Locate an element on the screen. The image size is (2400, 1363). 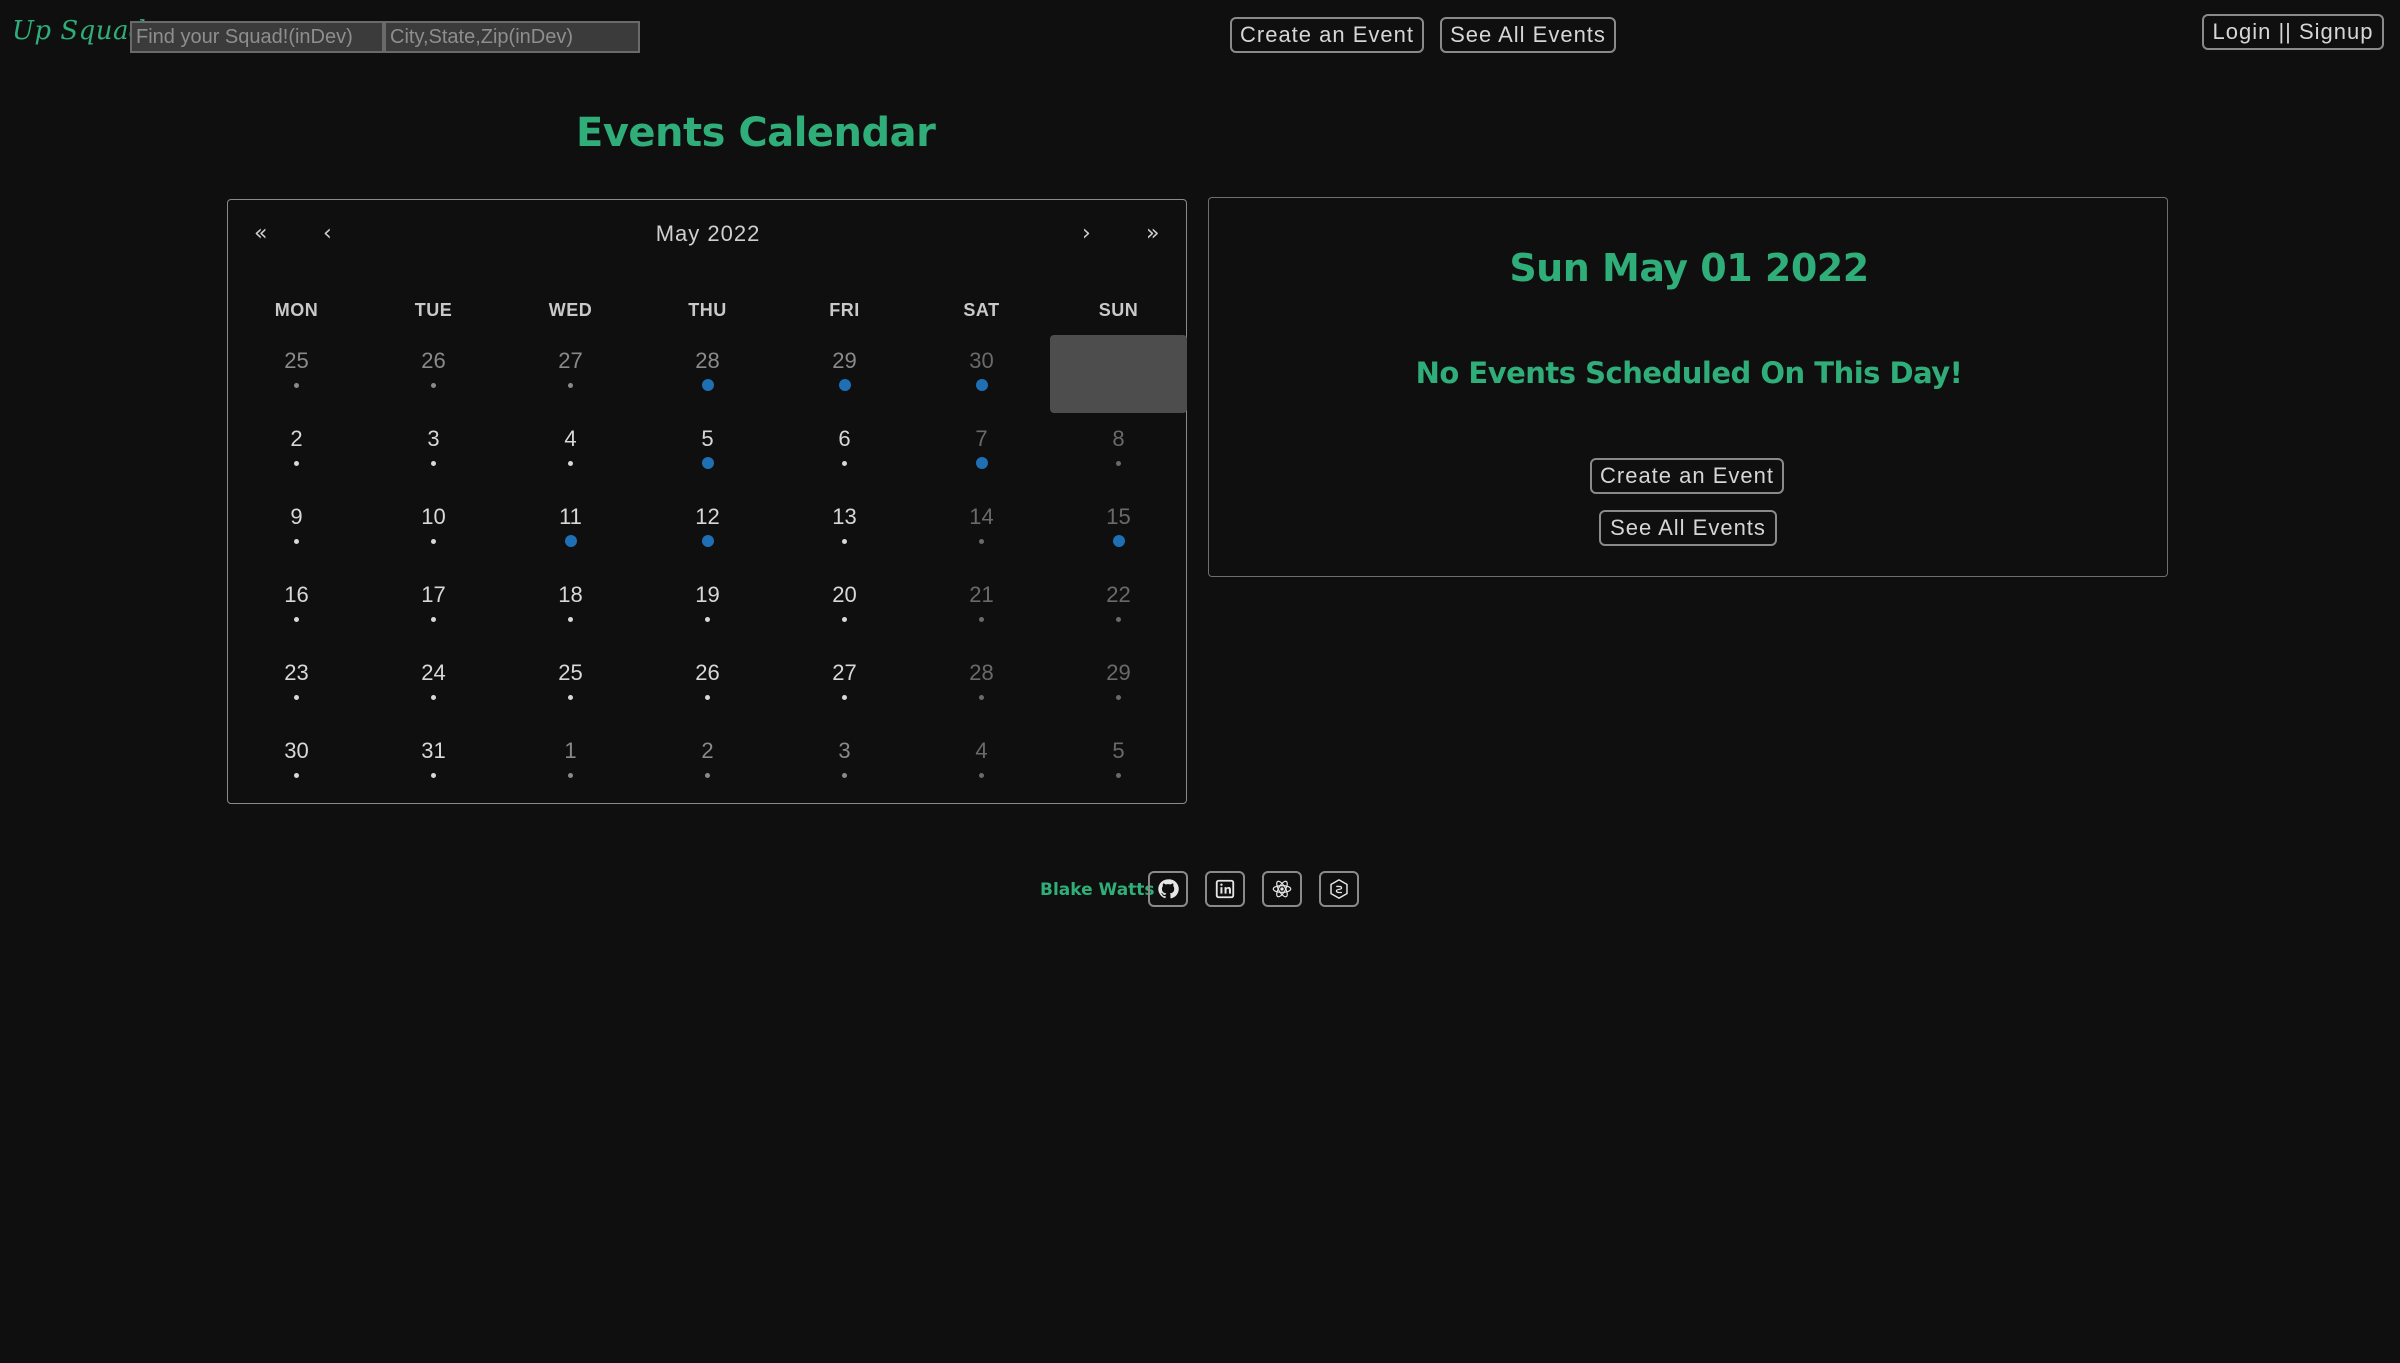
day-number: 6 is located at coordinates (844, 438).